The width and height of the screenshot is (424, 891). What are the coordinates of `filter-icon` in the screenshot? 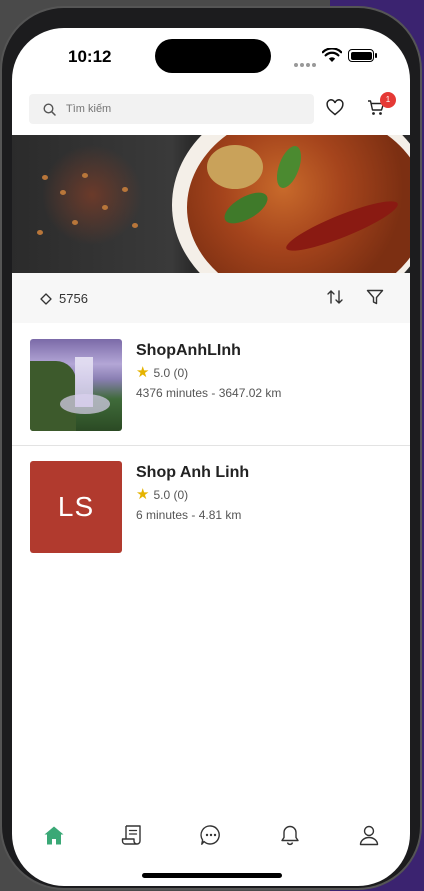 It's located at (375, 297).